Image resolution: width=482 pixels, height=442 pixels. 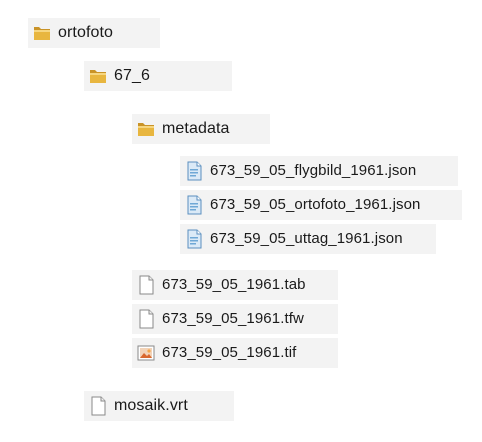 I want to click on tree-item-mosaik-vrt: mosaik.vrt, so click(x=159, y=406).